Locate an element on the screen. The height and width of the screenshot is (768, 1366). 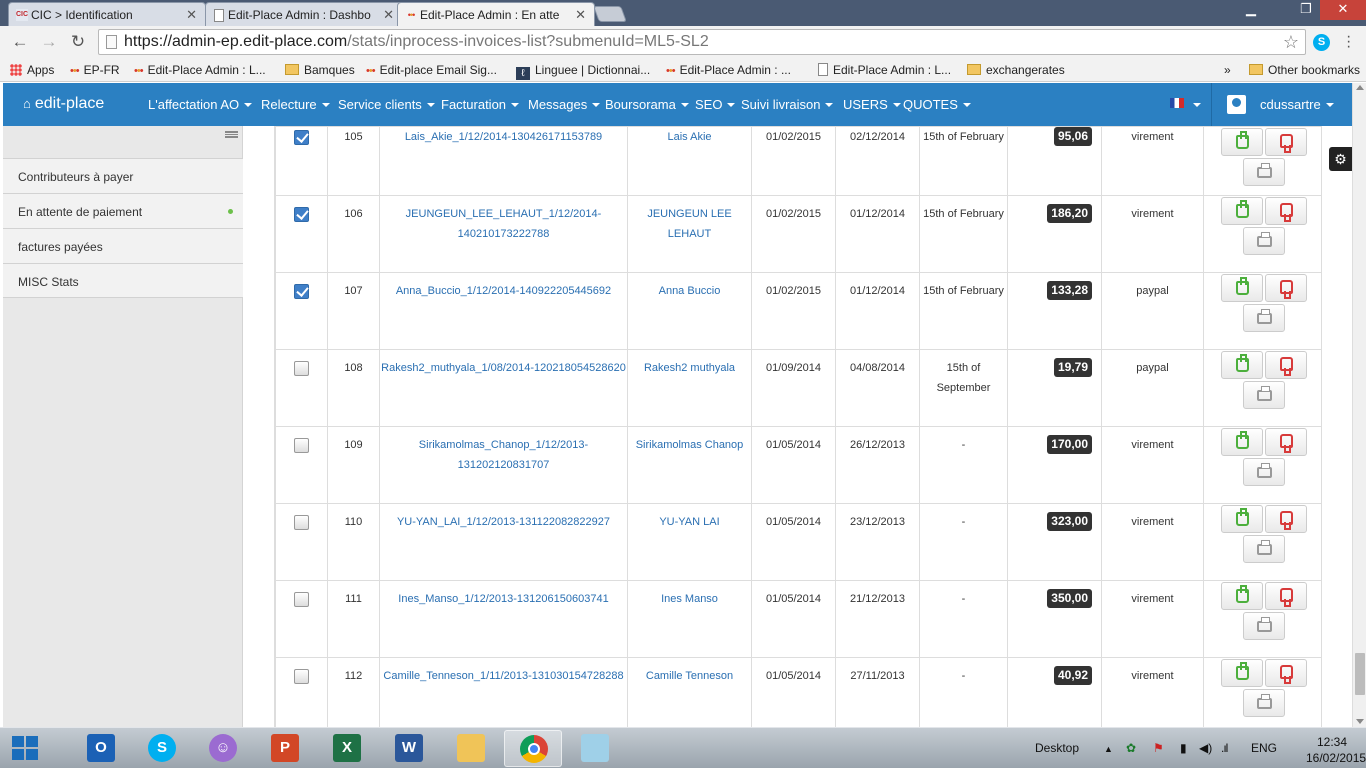
forward-arrow-icon: → is located at coordinates (49, 42).